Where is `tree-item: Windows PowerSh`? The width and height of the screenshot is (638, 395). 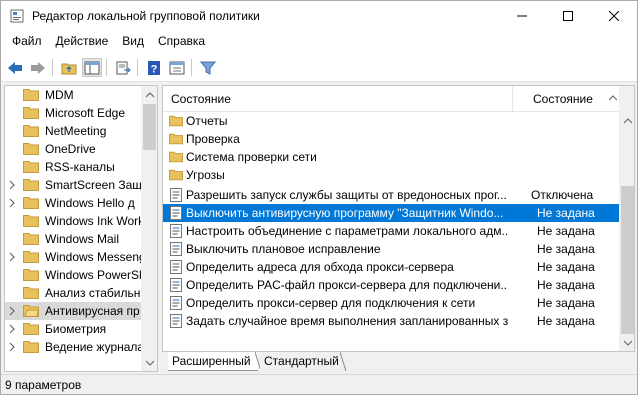
tree-item: Windows PowerSh is located at coordinates (75, 275).